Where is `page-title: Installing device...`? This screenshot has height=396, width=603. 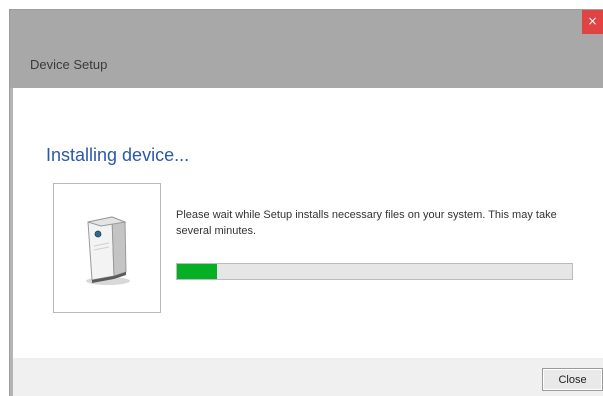 page-title: Installing device... is located at coordinates (118, 155).